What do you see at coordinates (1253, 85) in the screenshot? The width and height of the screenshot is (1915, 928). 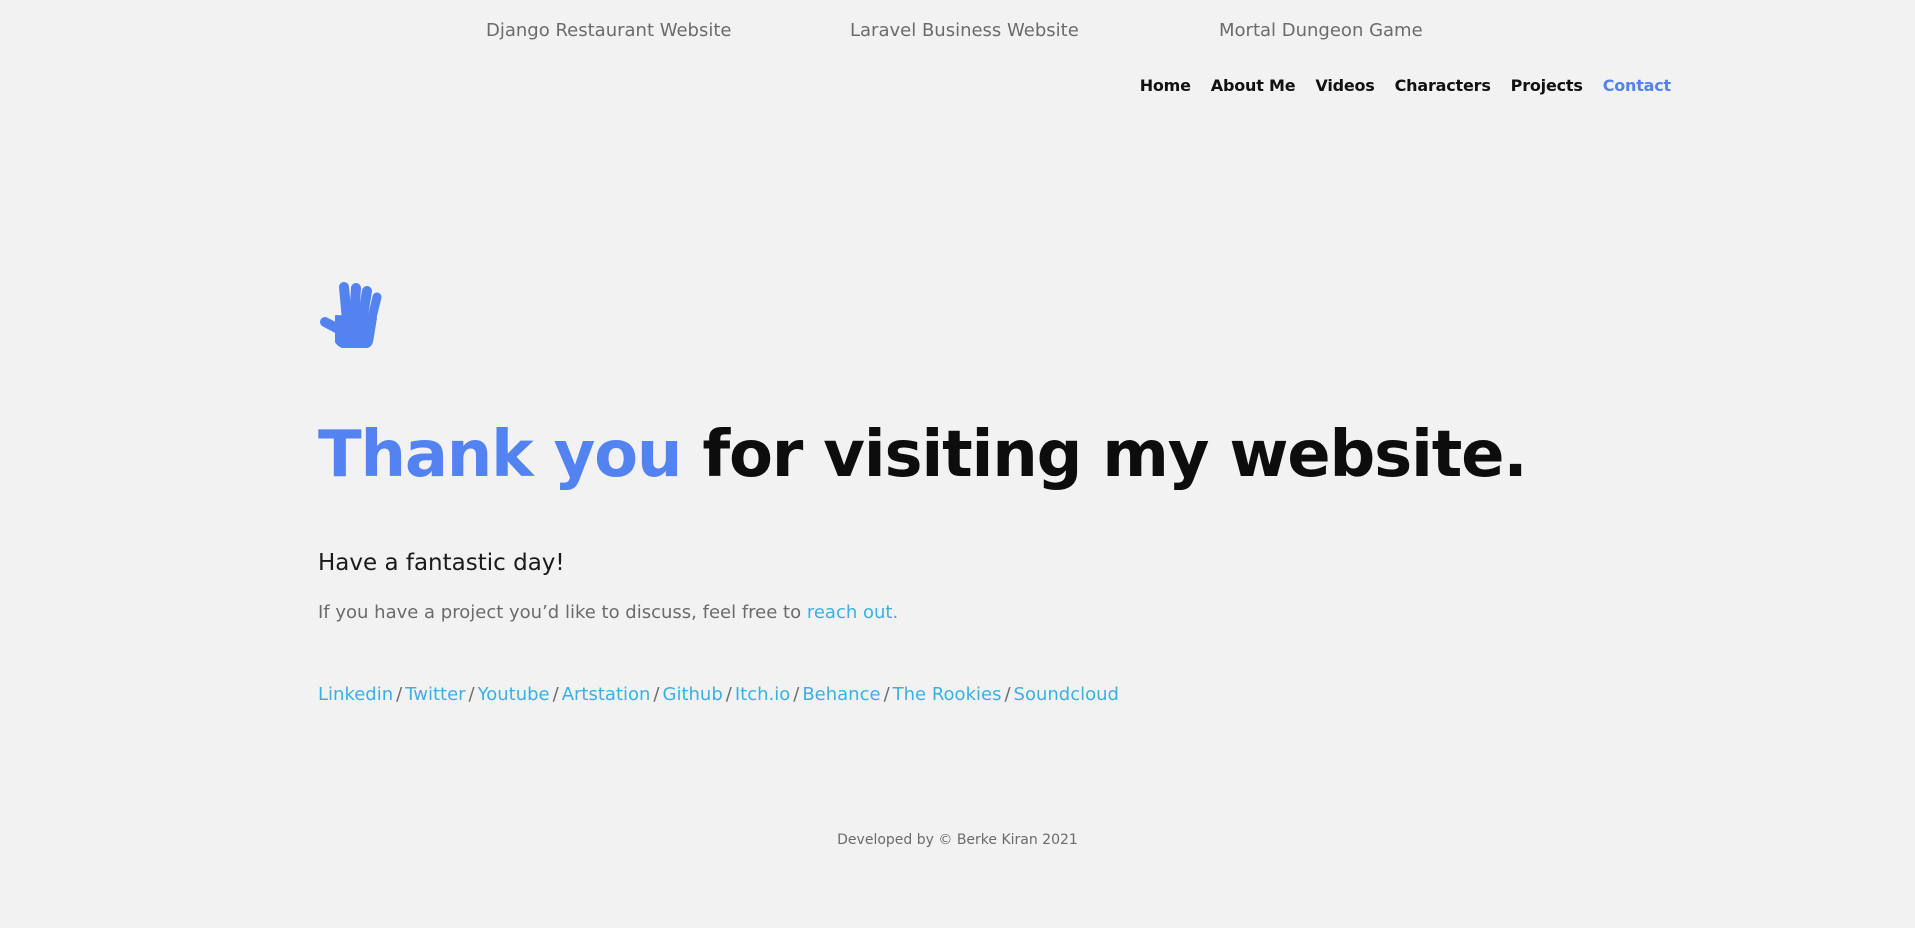 I see `nav-item-about-me: About Me` at bounding box center [1253, 85].